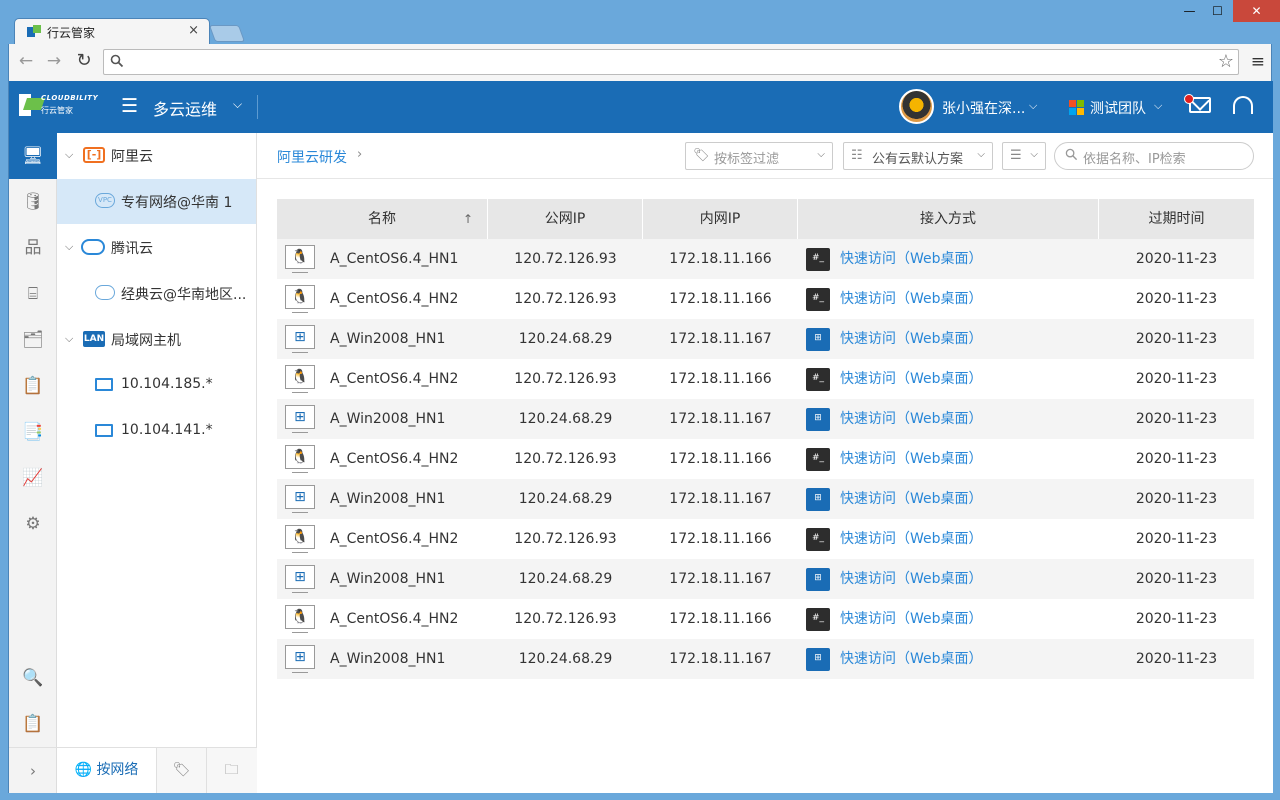 The image size is (1280, 800). What do you see at coordinates (671, 62) in the screenshot?
I see `address-bar: ☆` at bounding box center [671, 62].